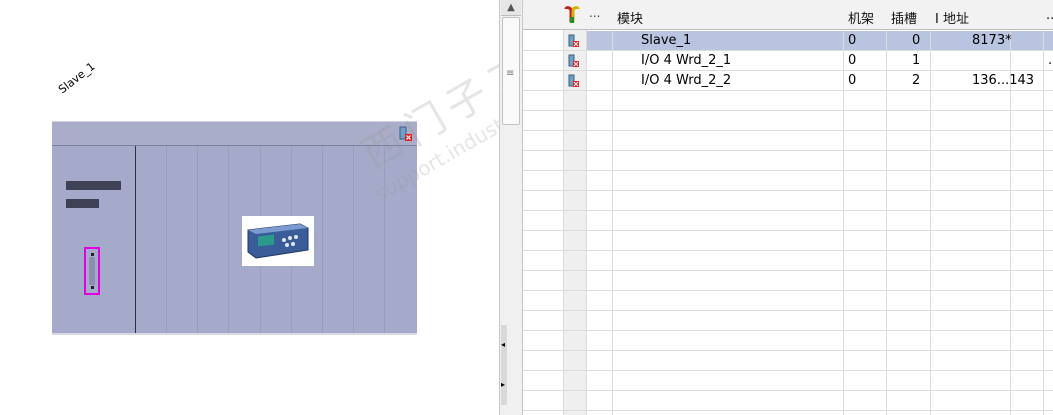  I want to click on column-header-iaddress: I 地址, so click(952, 17).